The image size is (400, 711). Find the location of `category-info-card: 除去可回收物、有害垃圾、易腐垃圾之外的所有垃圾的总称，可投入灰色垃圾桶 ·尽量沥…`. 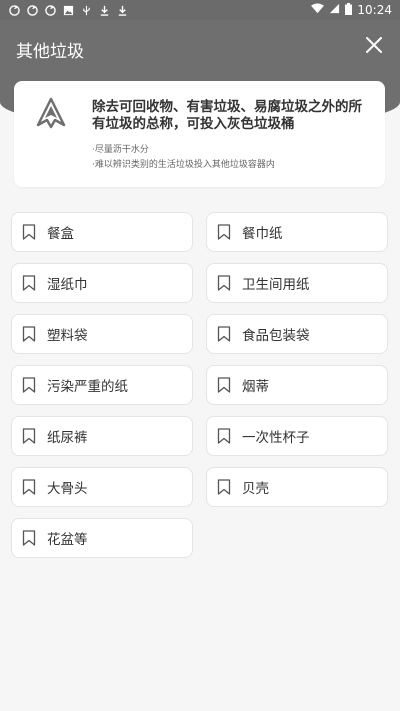

category-info-card: 除去可回收物、有害垃圾、易腐垃圾之外的所有垃圾的总称，可投入灰色垃圾桶 ·尽量沥… is located at coordinates (199, 134).